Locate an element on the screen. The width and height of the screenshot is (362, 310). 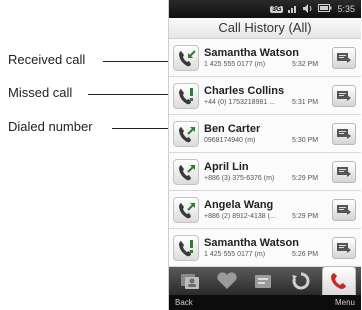
call-meta: +886 (3) 375-6376 (m) 5:29 PM is located at coordinates (268, 178).